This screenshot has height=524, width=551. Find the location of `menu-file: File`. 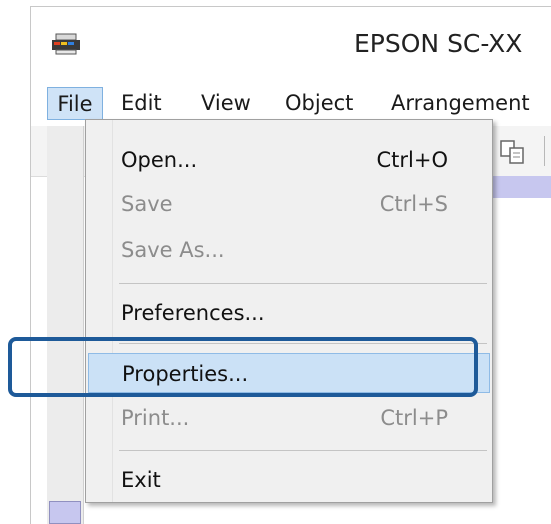

menu-file: File is located at coordinates (75, 103).